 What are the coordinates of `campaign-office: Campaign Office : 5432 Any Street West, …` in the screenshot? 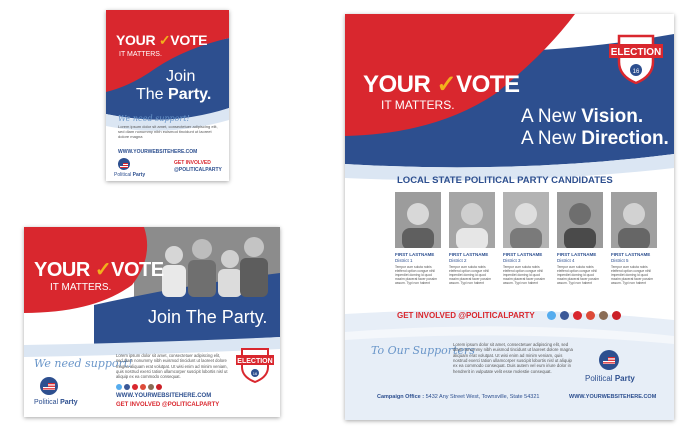 It's located at (458, 397).